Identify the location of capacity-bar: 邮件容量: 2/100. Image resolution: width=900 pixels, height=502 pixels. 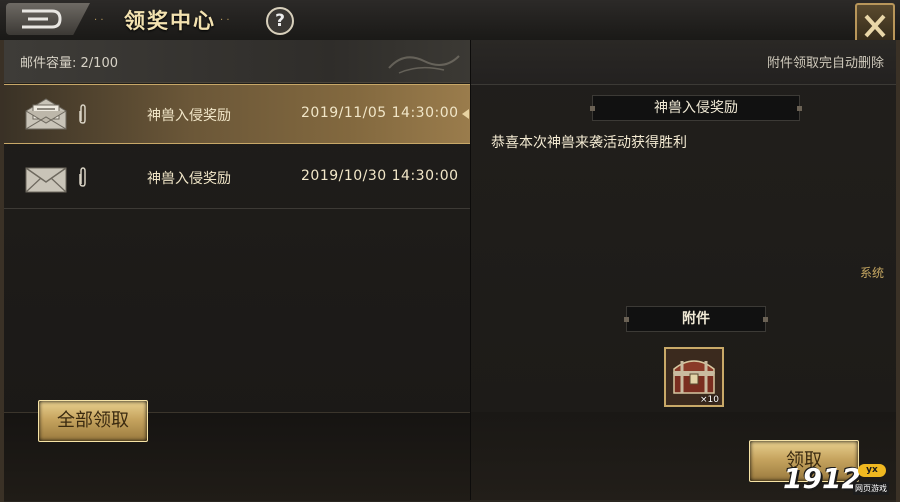
(237, 61).